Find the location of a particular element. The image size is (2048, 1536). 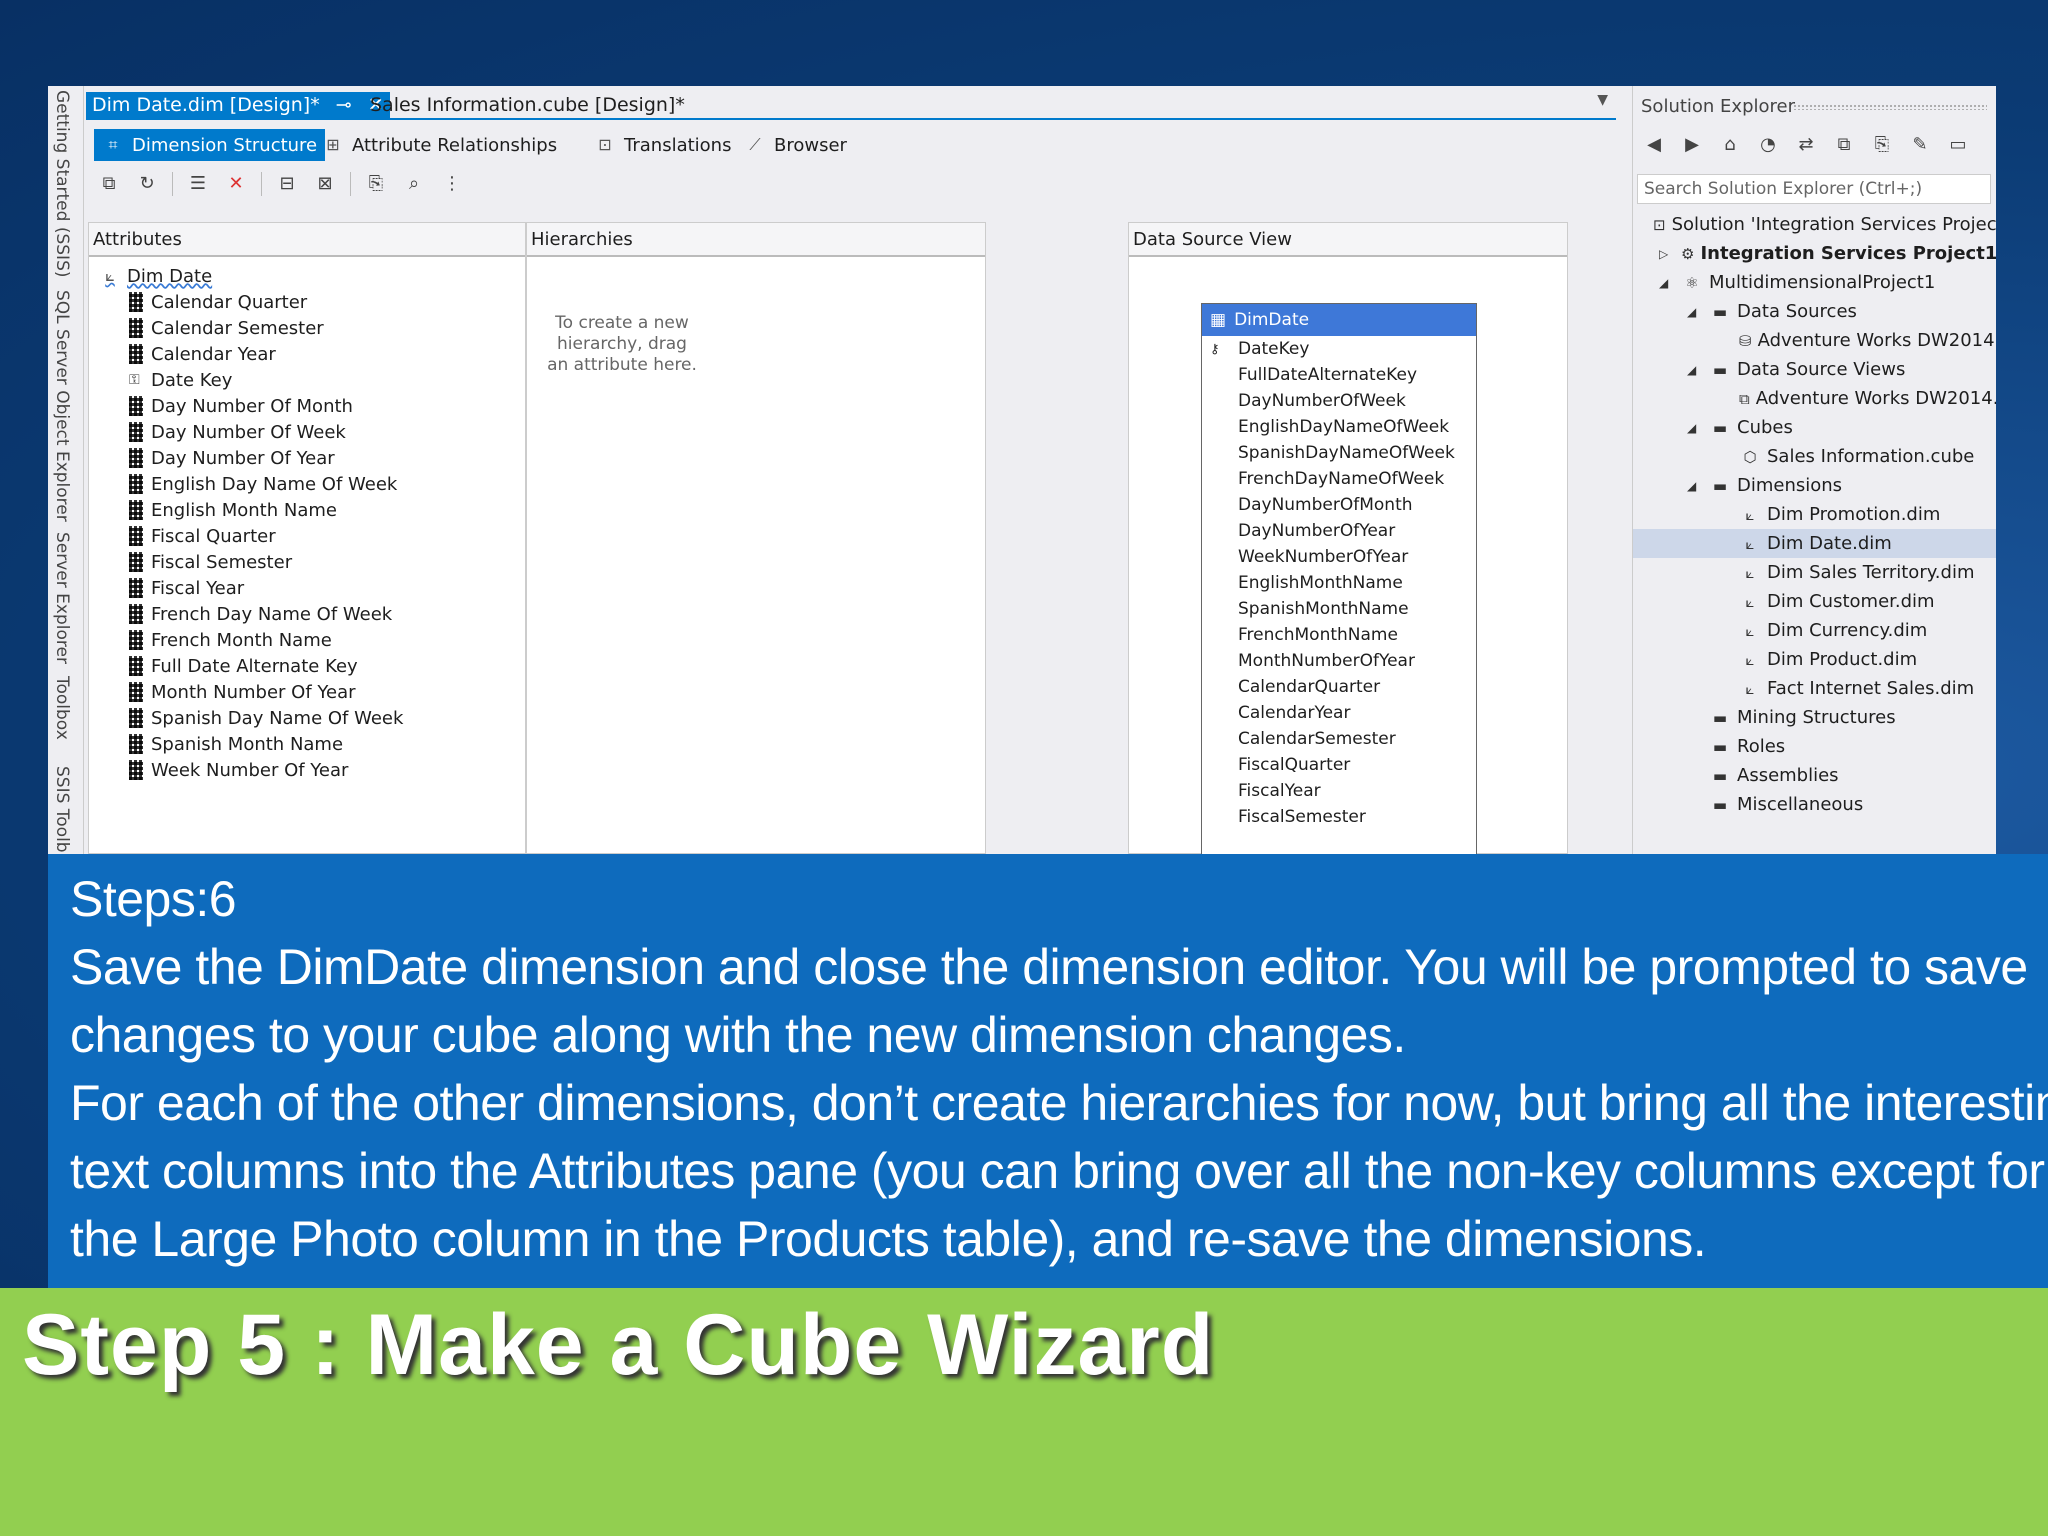

tree-node: ⟀ Dim Promotion.dim is located at coordinates (1814, 514).